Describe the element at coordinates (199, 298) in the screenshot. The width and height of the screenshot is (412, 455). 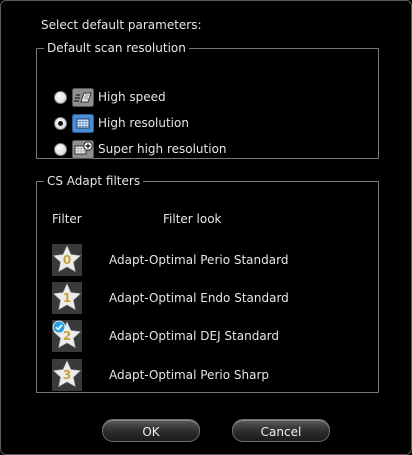
I see `filter-label: Adapt-Optimal Endo Standard` at that location.